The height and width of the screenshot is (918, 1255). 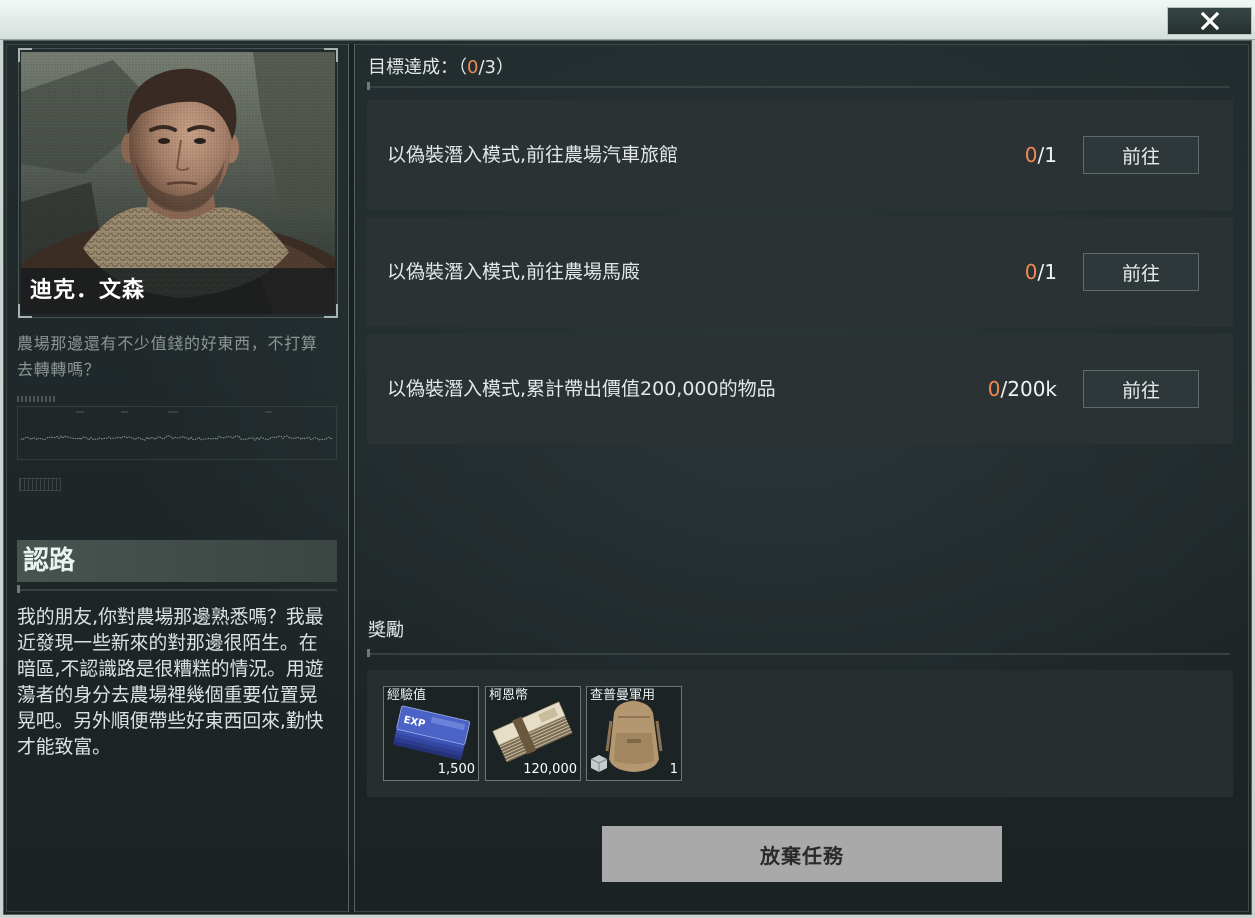 What do you see at coordinates (351, 478) in the screenshot?
I see `column-divider` at bounding box center [351, 478].